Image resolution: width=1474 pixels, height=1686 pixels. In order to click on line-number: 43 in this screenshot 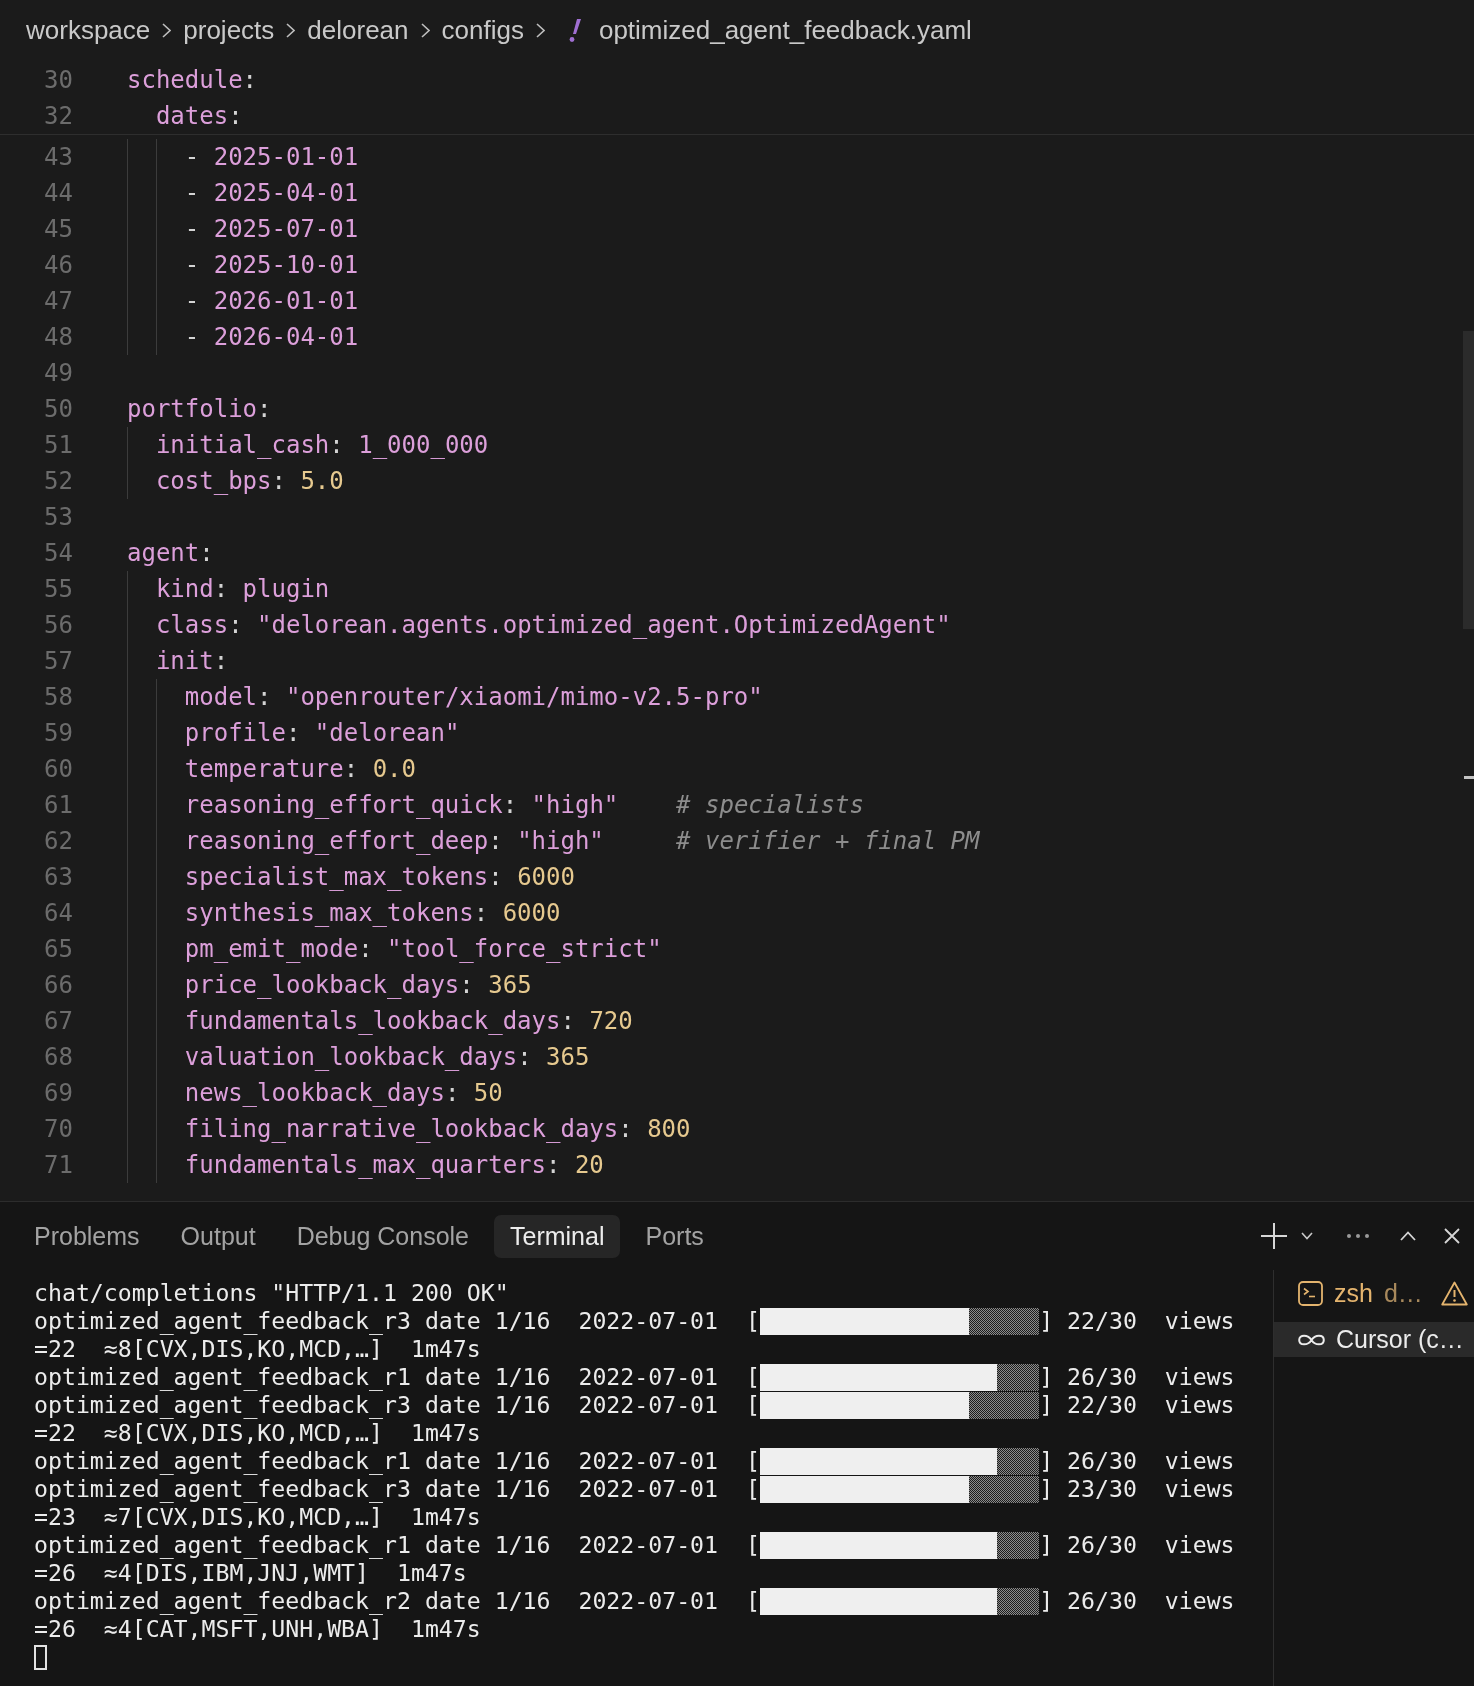, I will do `click(58, 157)`.